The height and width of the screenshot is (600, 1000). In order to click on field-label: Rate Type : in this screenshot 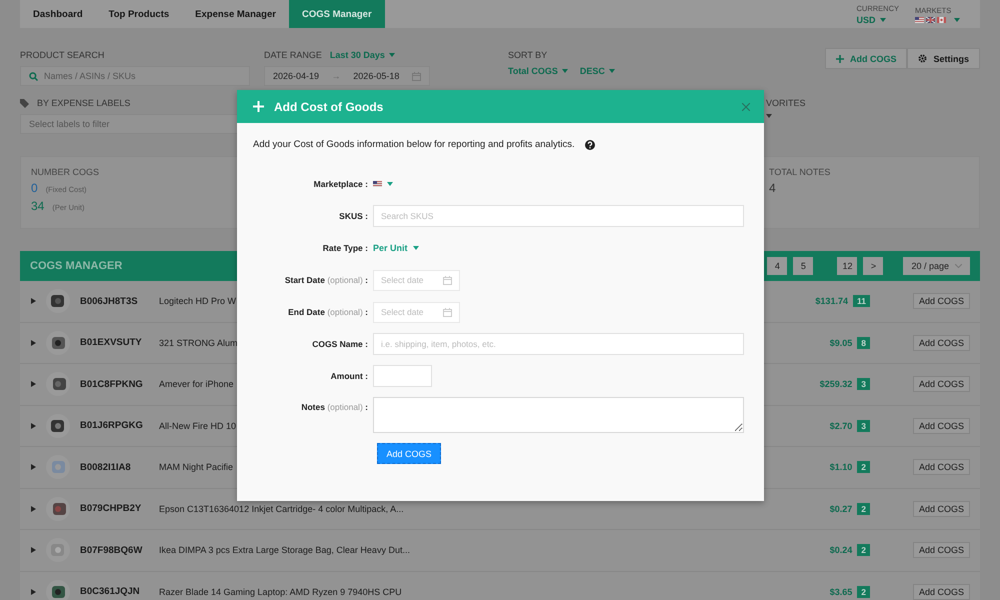, I will do `click(345, 248)`.